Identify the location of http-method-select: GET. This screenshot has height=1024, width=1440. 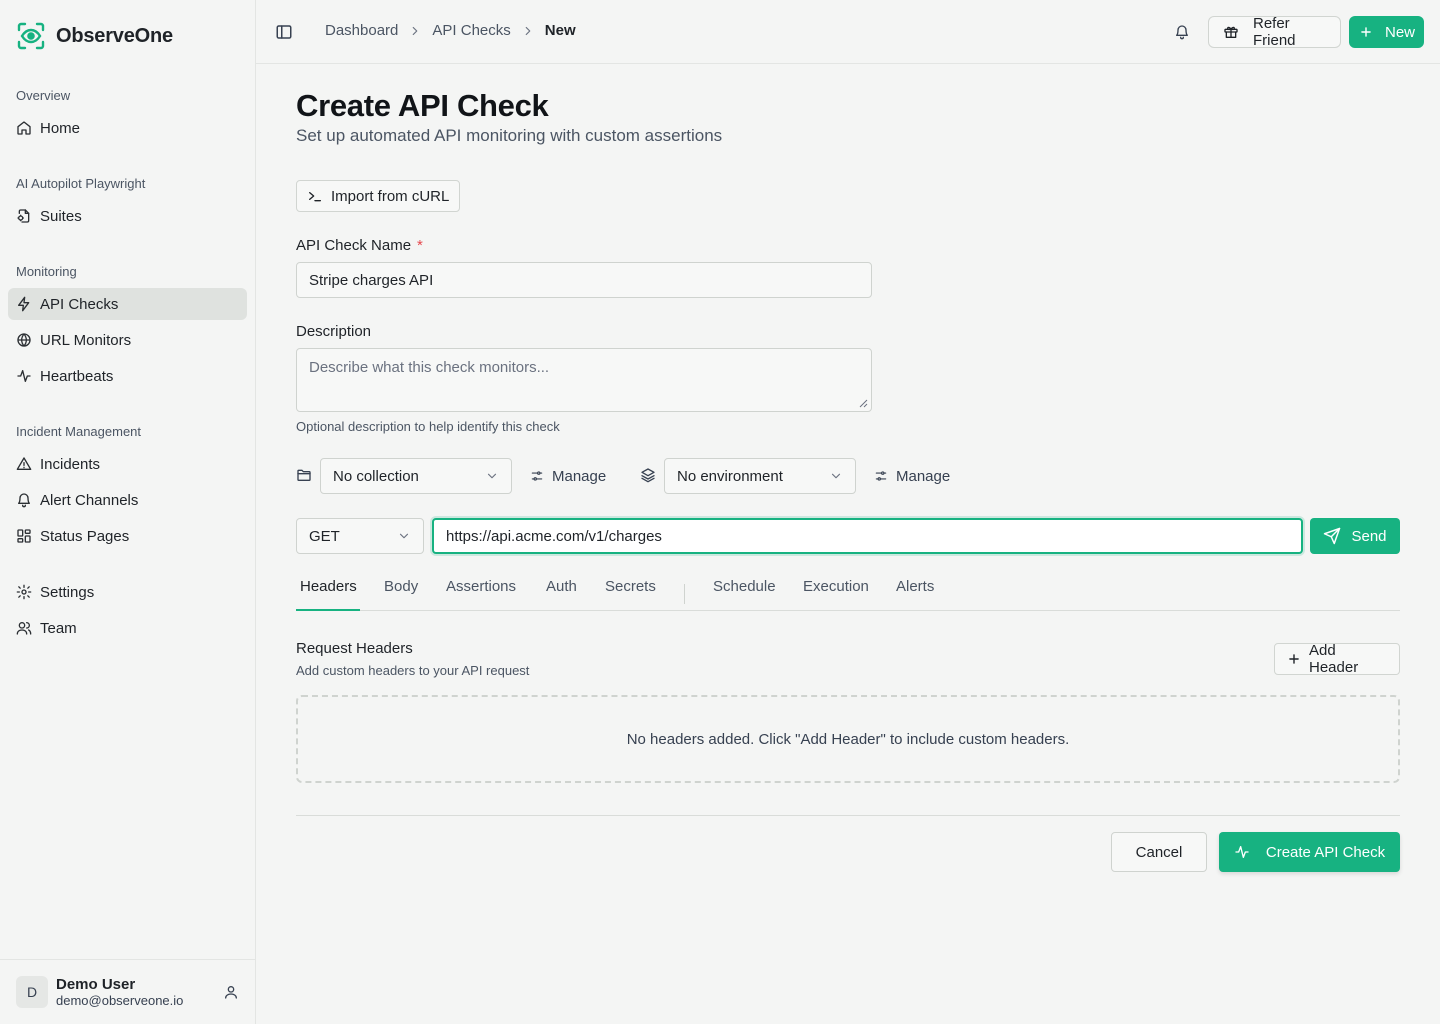
(360, 536).